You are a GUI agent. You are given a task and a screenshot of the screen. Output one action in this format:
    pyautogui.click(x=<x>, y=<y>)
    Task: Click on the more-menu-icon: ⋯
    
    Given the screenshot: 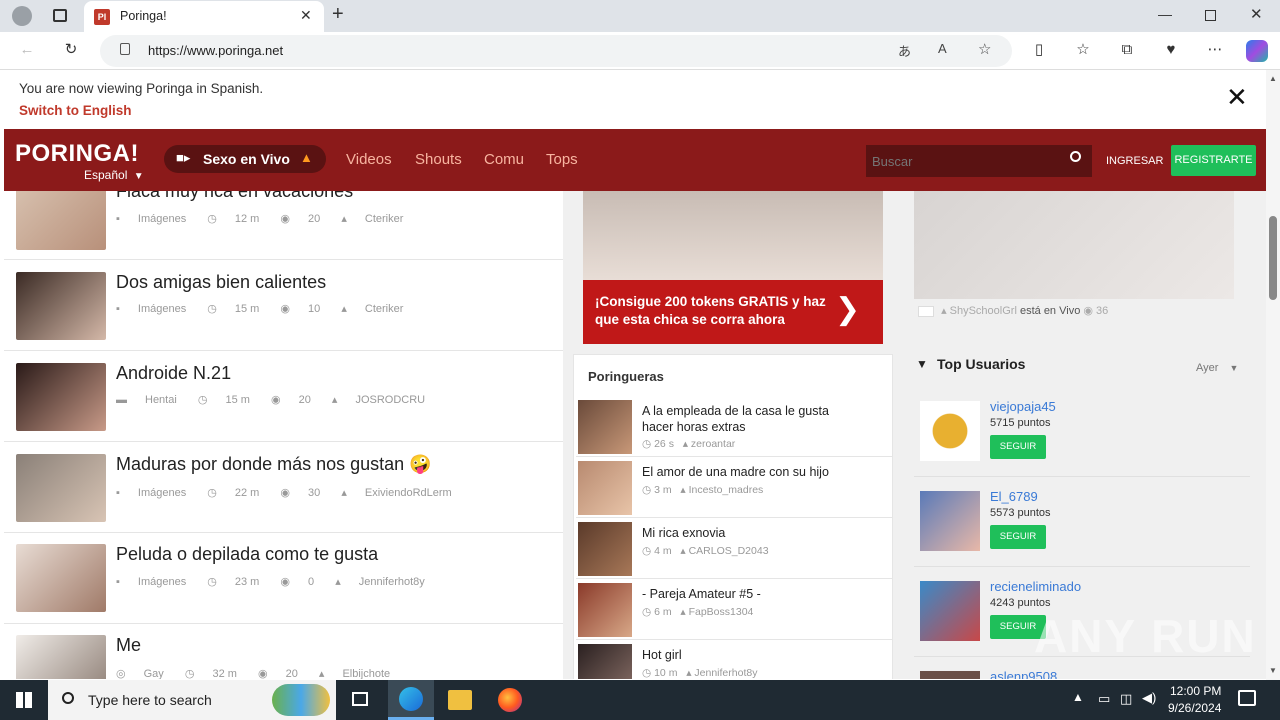 What is the action you would take?
    pyautogui.click(x=1215, y=50)
    